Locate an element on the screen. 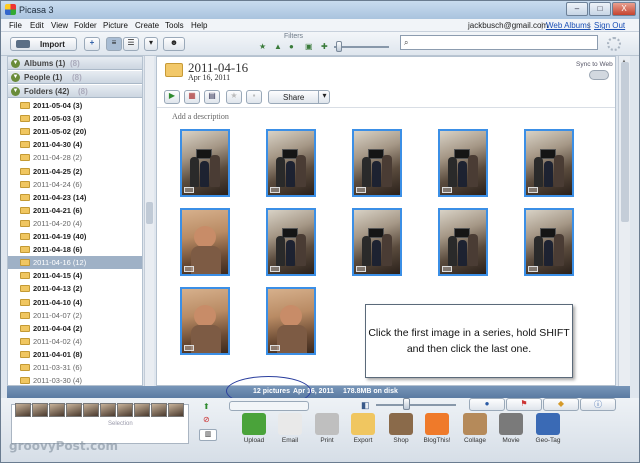 The width and height of the screenshot is (640, 463). maximize-button: □ is located at coordinates (600, 9).